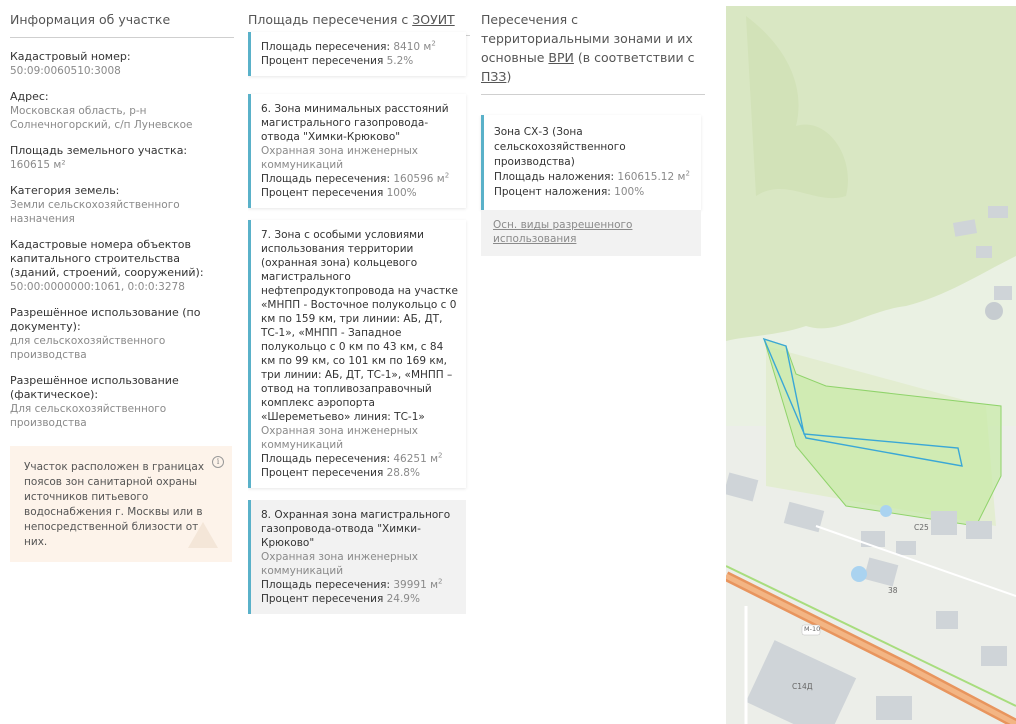  I want to click on card-area: Площадь пересечения: 39991 м2, so click(352, 584).